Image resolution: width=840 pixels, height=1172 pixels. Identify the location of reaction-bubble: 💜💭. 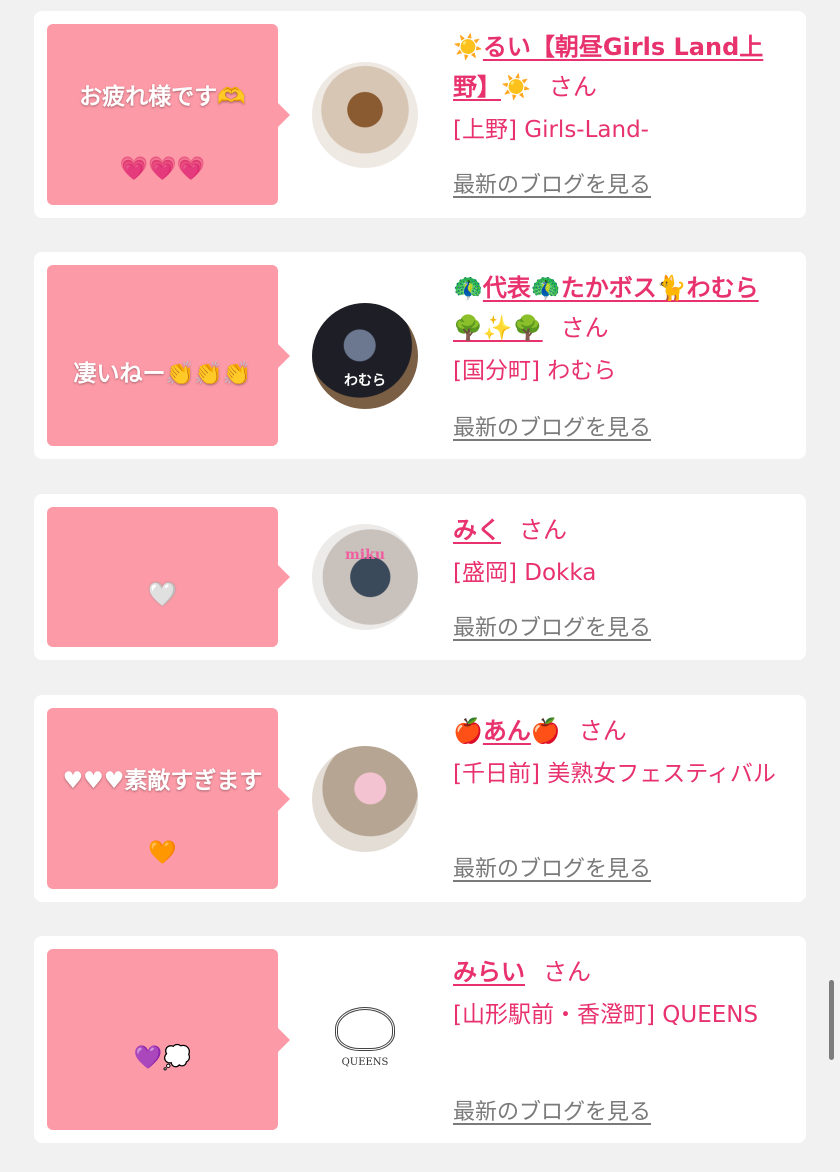
(168, 1039).